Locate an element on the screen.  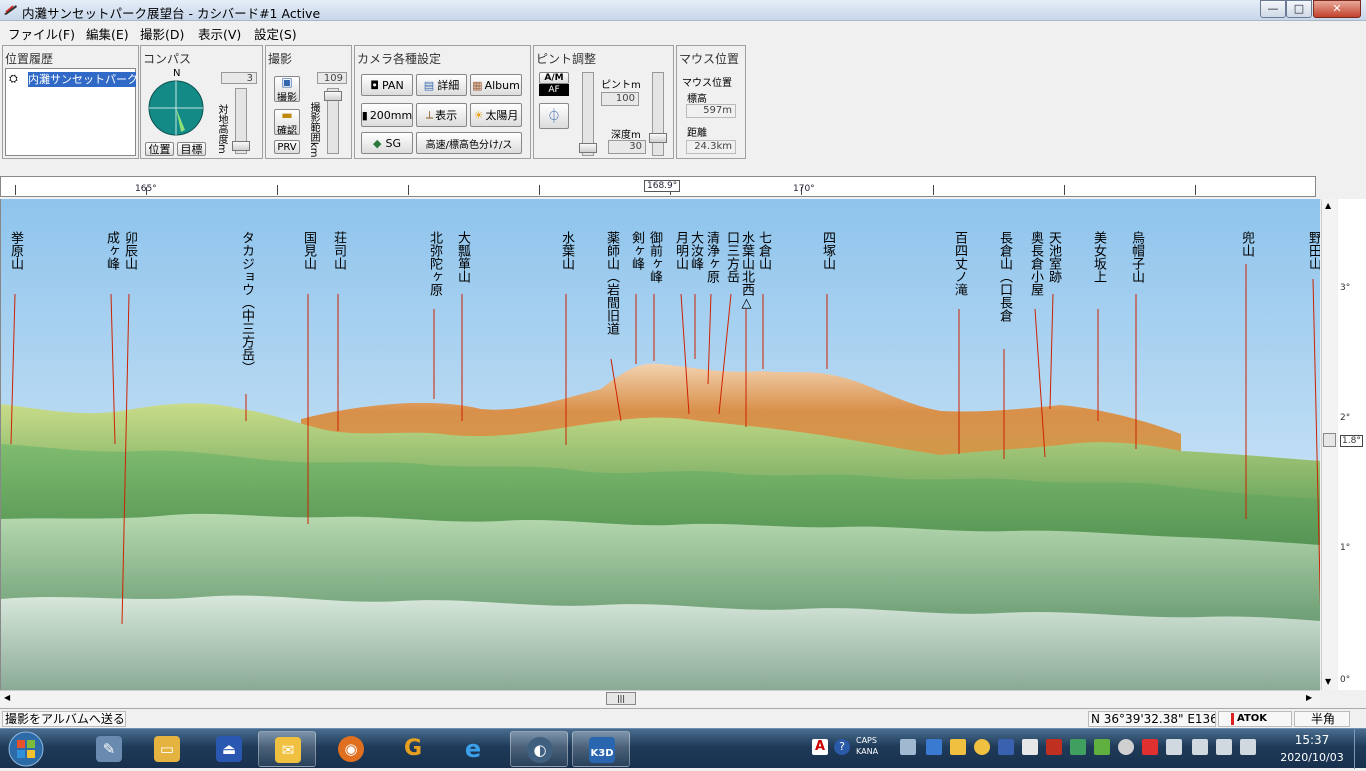
device-icon is located at coordinates (1224, 747).